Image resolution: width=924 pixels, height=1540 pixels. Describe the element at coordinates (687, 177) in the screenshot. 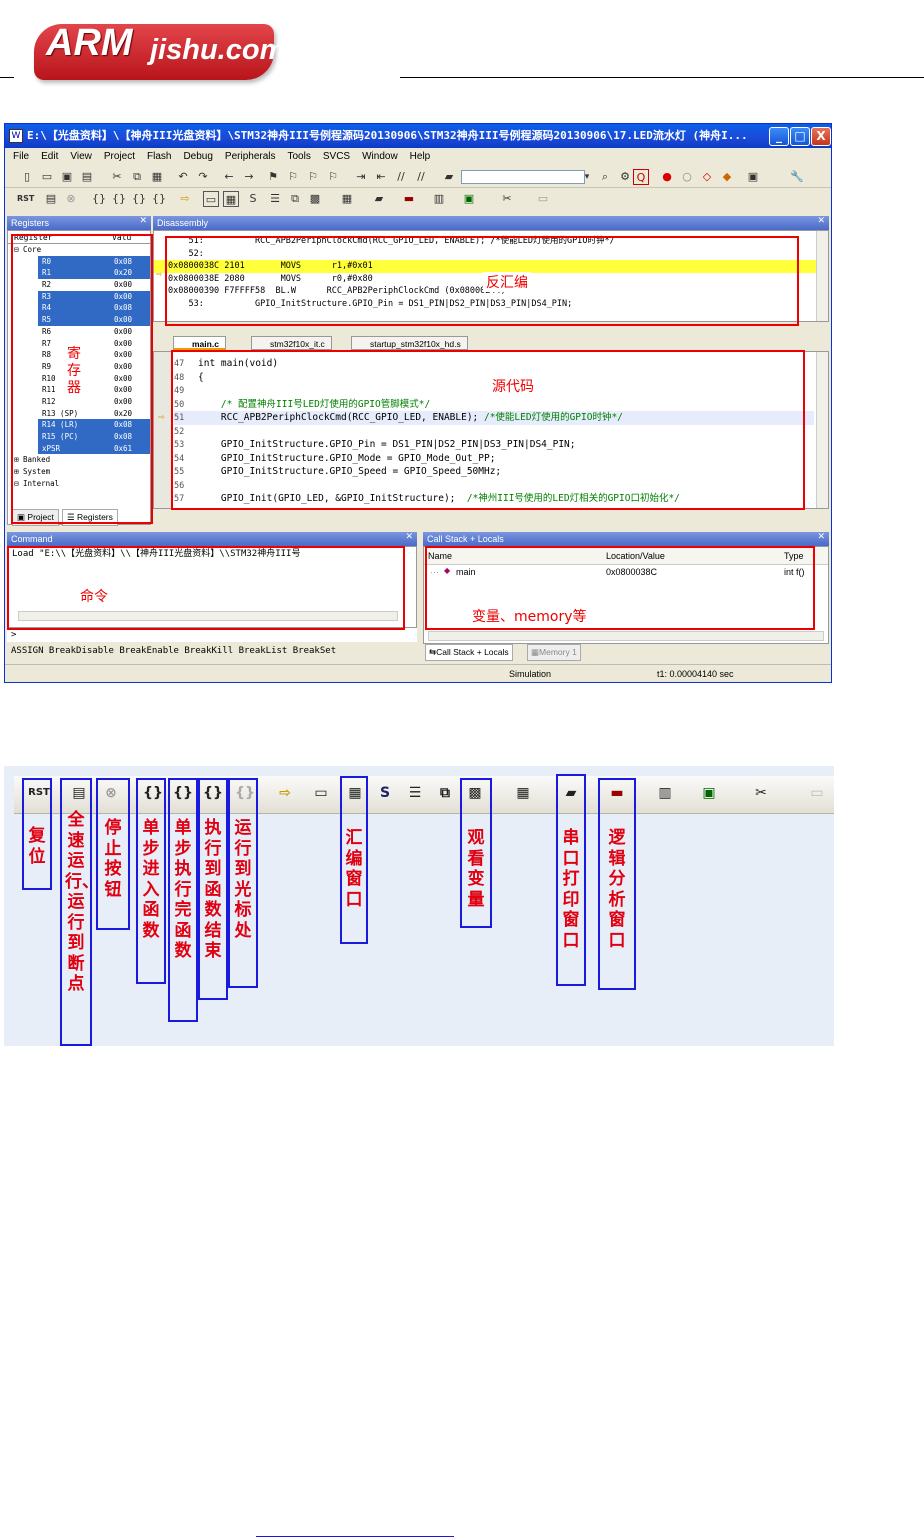

I see `disable-breakpoint-icon: ○` at that location.